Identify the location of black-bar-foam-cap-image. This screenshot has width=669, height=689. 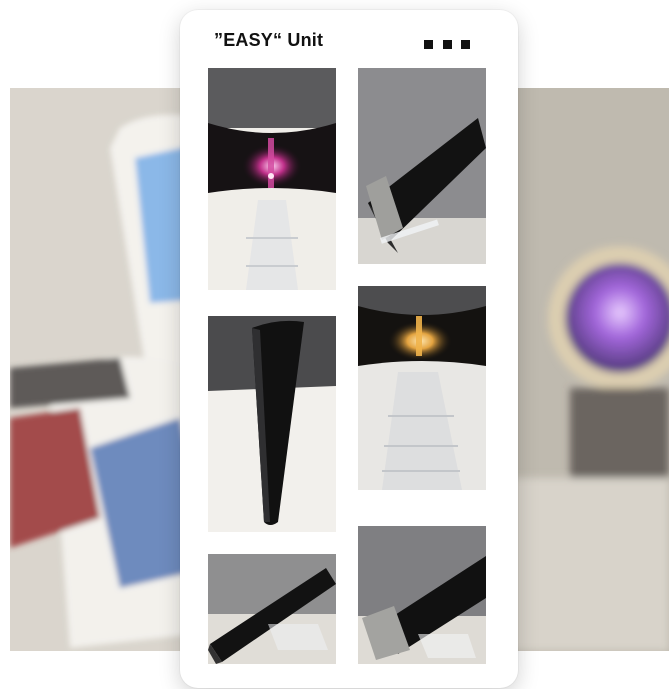
(422, 595).